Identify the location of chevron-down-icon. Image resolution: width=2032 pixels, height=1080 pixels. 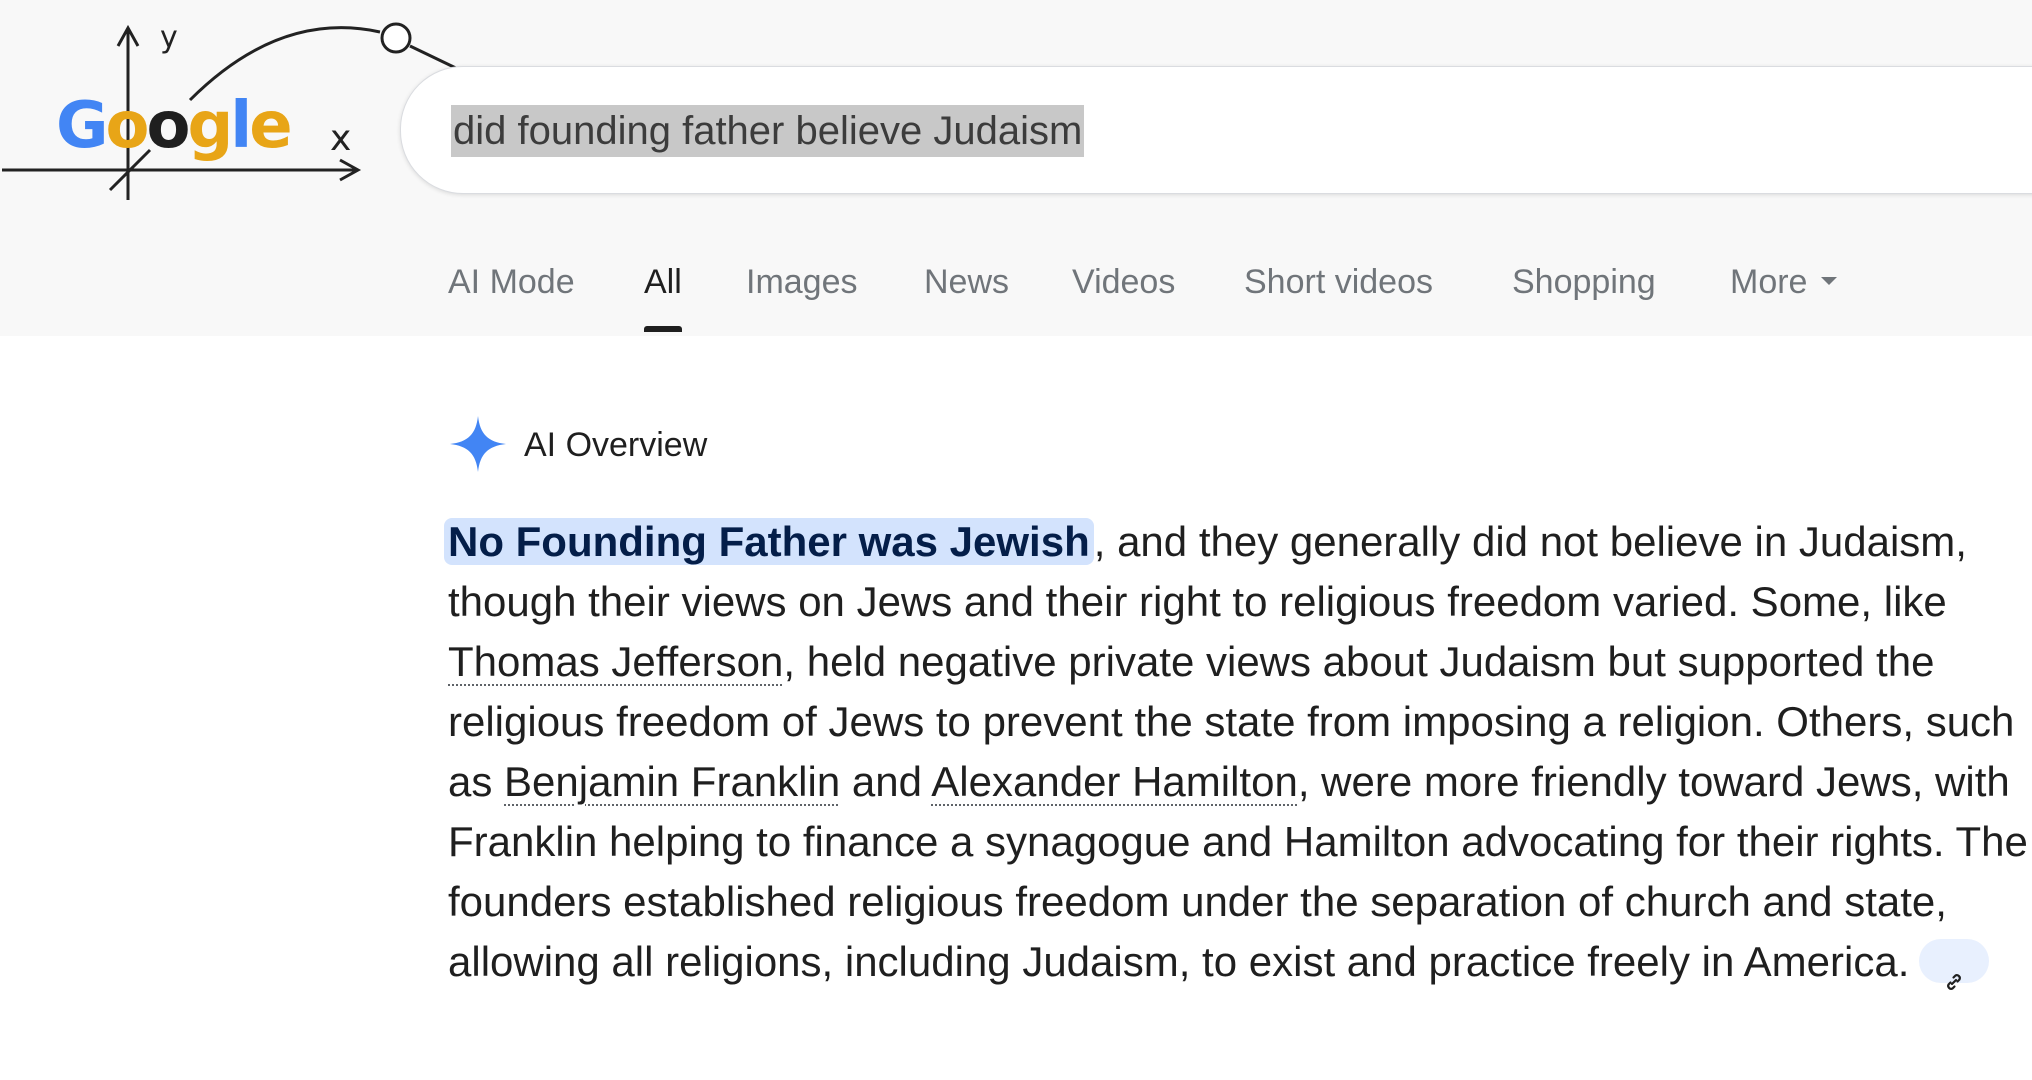
(1829, 281).